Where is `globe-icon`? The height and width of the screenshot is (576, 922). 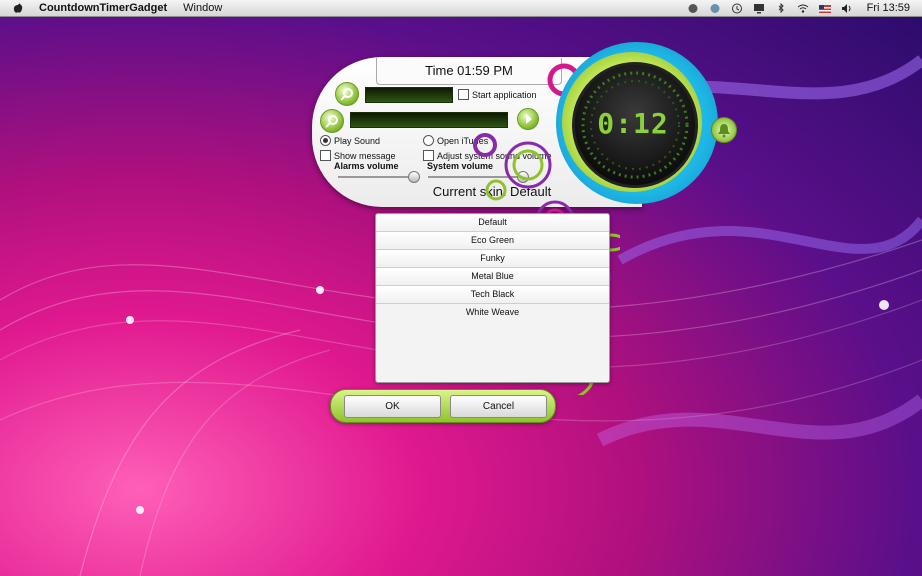
globe-icon is located at coordinates (715, 8).